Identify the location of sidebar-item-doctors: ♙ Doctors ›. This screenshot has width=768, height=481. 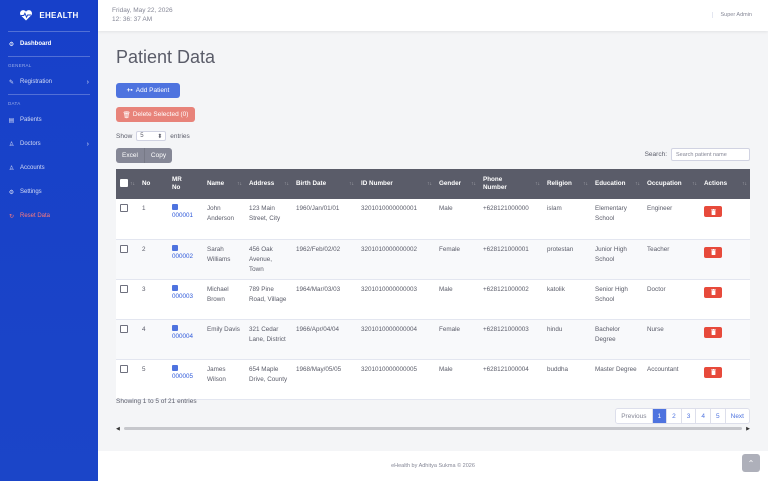
(49, 144).